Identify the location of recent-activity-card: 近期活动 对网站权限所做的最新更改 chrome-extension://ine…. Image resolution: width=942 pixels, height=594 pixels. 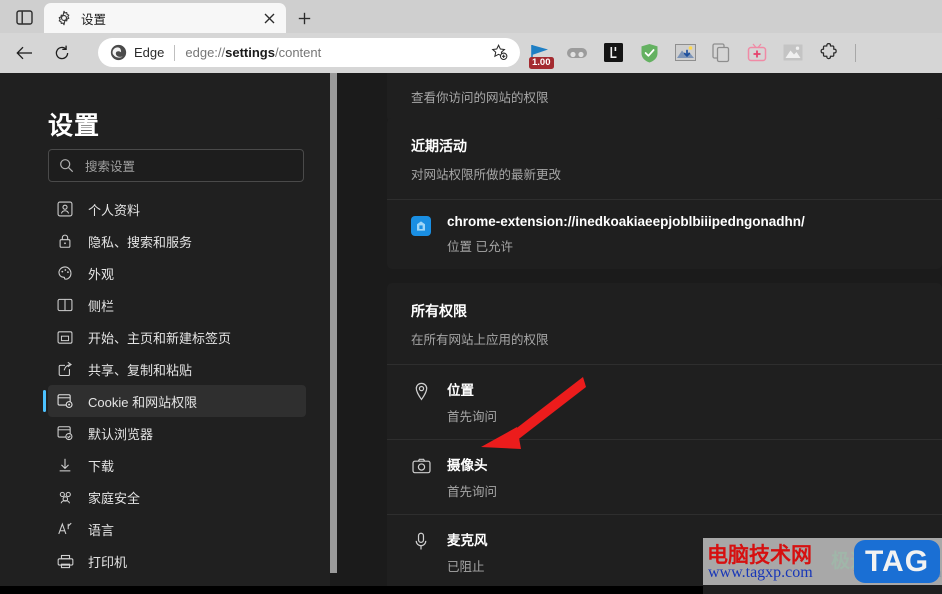
(664, 193).